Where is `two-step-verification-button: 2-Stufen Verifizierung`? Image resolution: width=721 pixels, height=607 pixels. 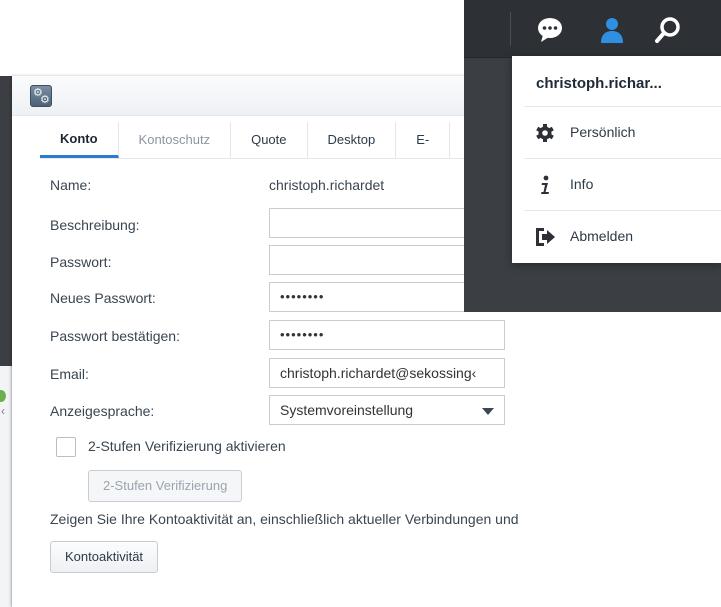
two-step-verification-button: 2-Stufen Verifizierung is located at coordinates (165, 486).